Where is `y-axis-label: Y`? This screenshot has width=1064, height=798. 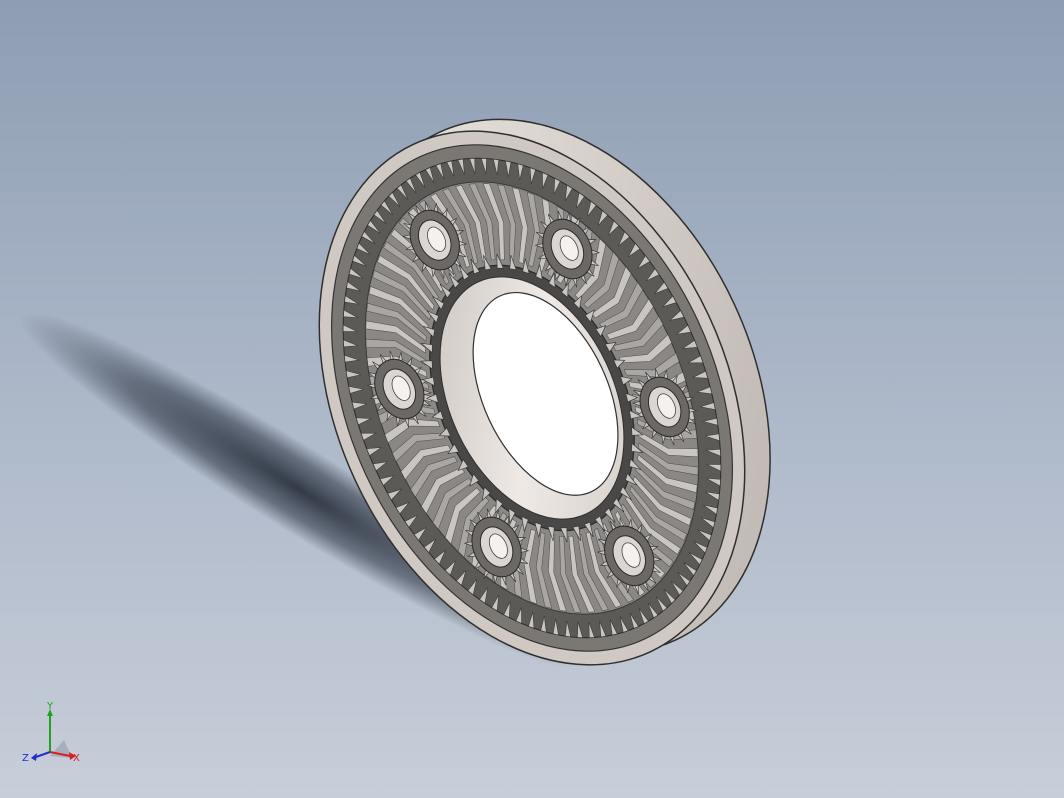 y-axis-label: Y is located at coordinates (50, 706).